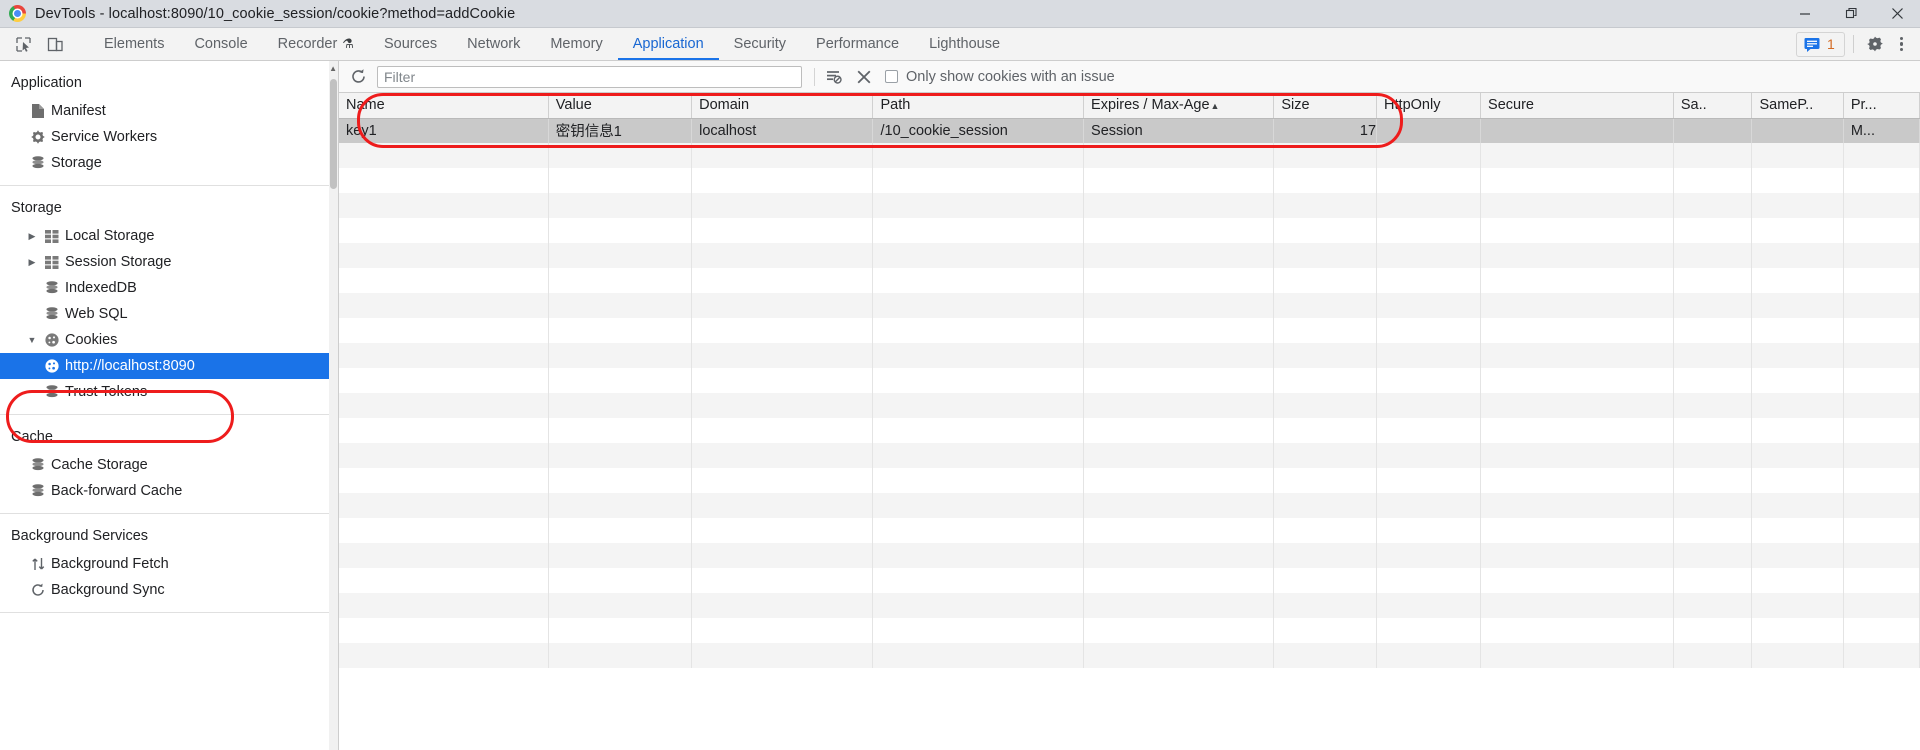 The height and width of the screenshot is (750, 1920). Describe the element at coordinates (169, 564) in the screenshot. I see `sidebar-item-background-fetch: Background Fetch` at that location.